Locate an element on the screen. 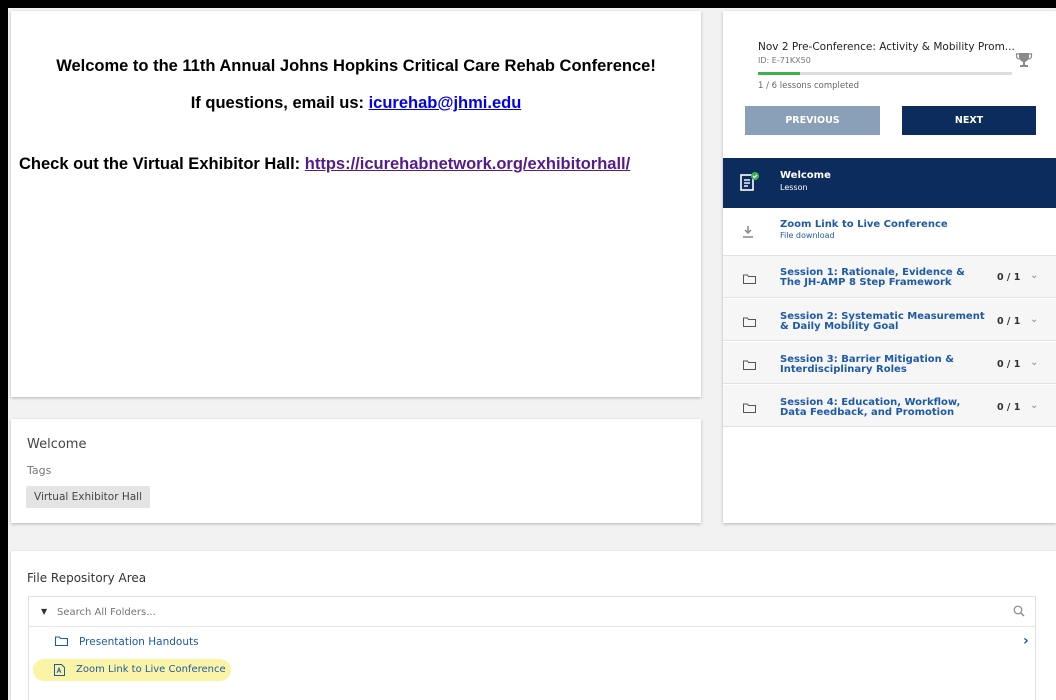 This screenshot has height=700, width=1056. course-progress-bar is located at coordinates (885, 73).